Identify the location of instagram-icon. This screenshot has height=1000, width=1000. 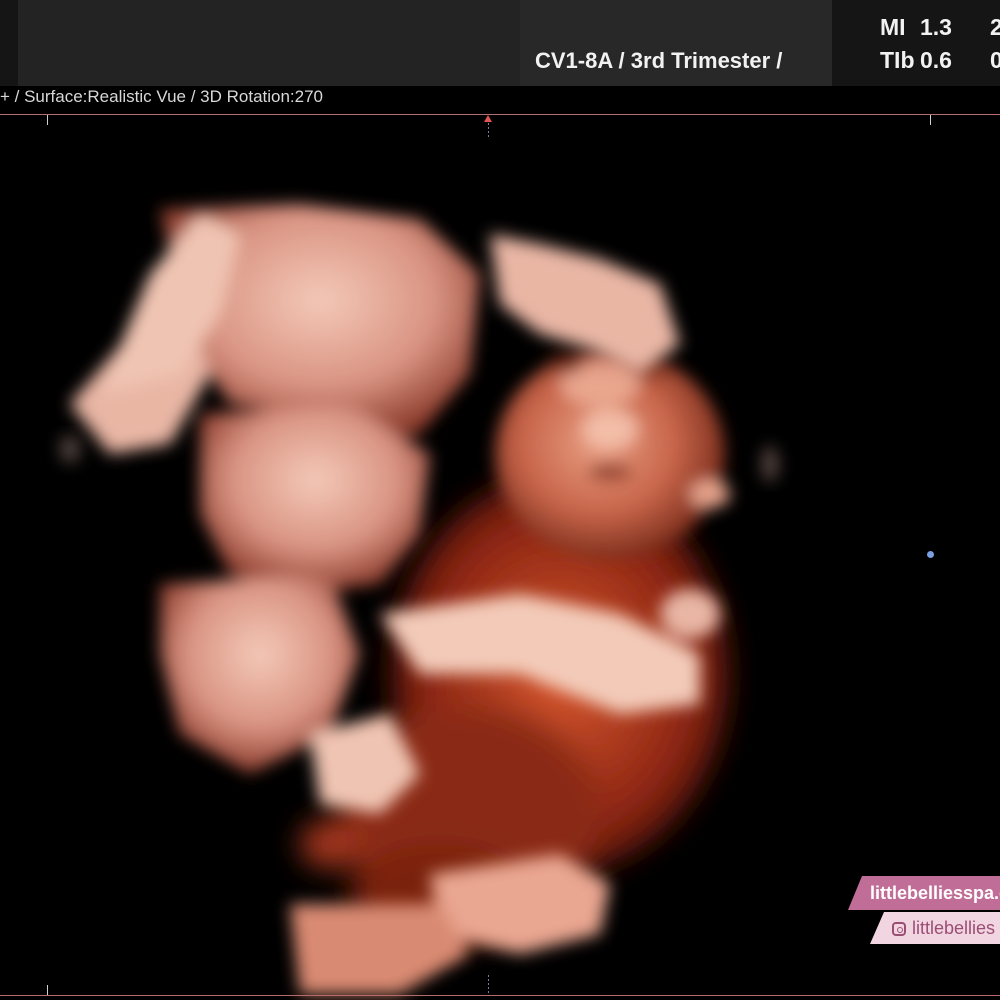
(899, 929).